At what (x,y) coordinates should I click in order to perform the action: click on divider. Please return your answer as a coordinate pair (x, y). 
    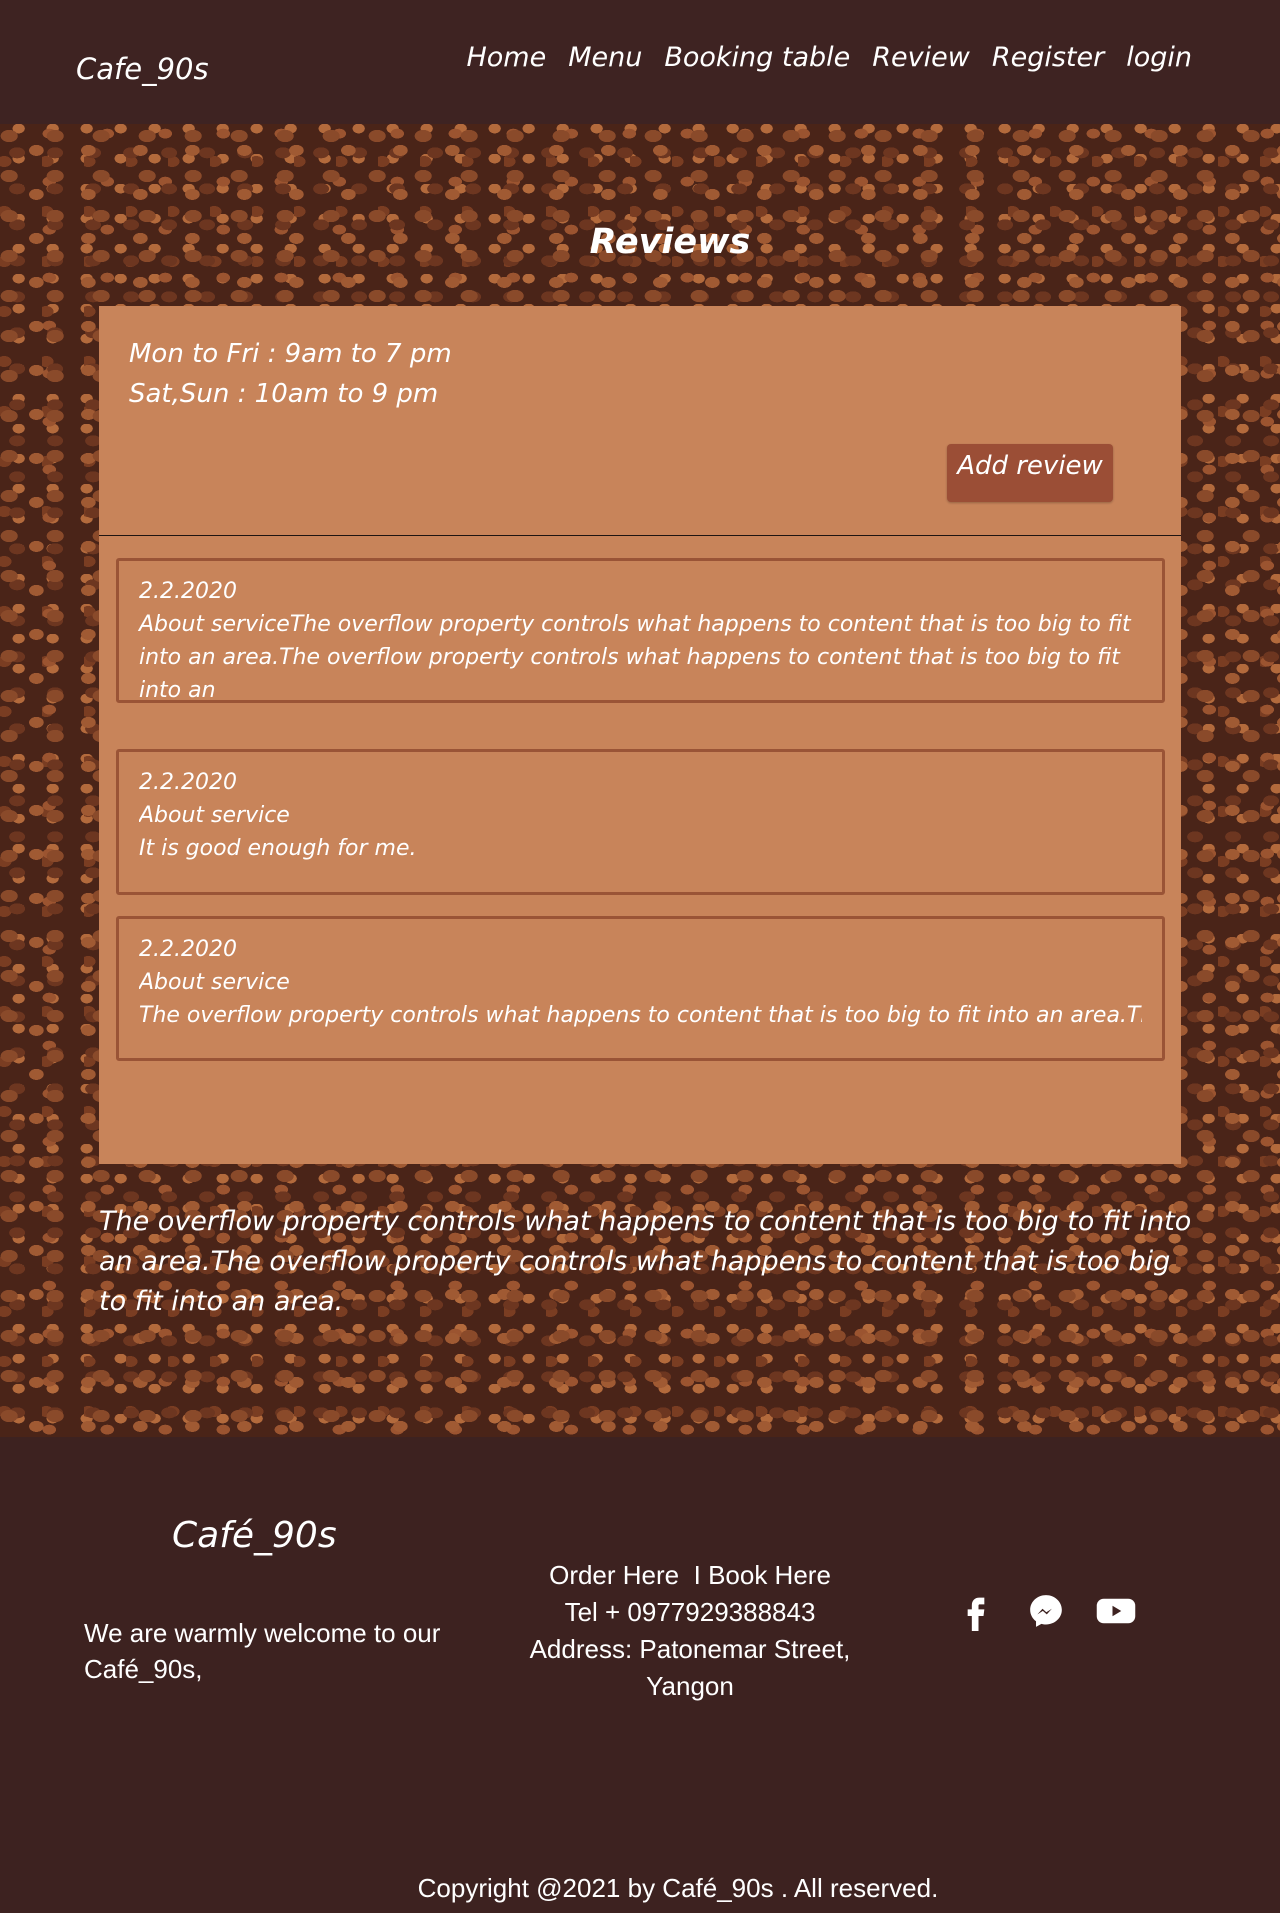
    Looking at the image, I should click on (640, 535).